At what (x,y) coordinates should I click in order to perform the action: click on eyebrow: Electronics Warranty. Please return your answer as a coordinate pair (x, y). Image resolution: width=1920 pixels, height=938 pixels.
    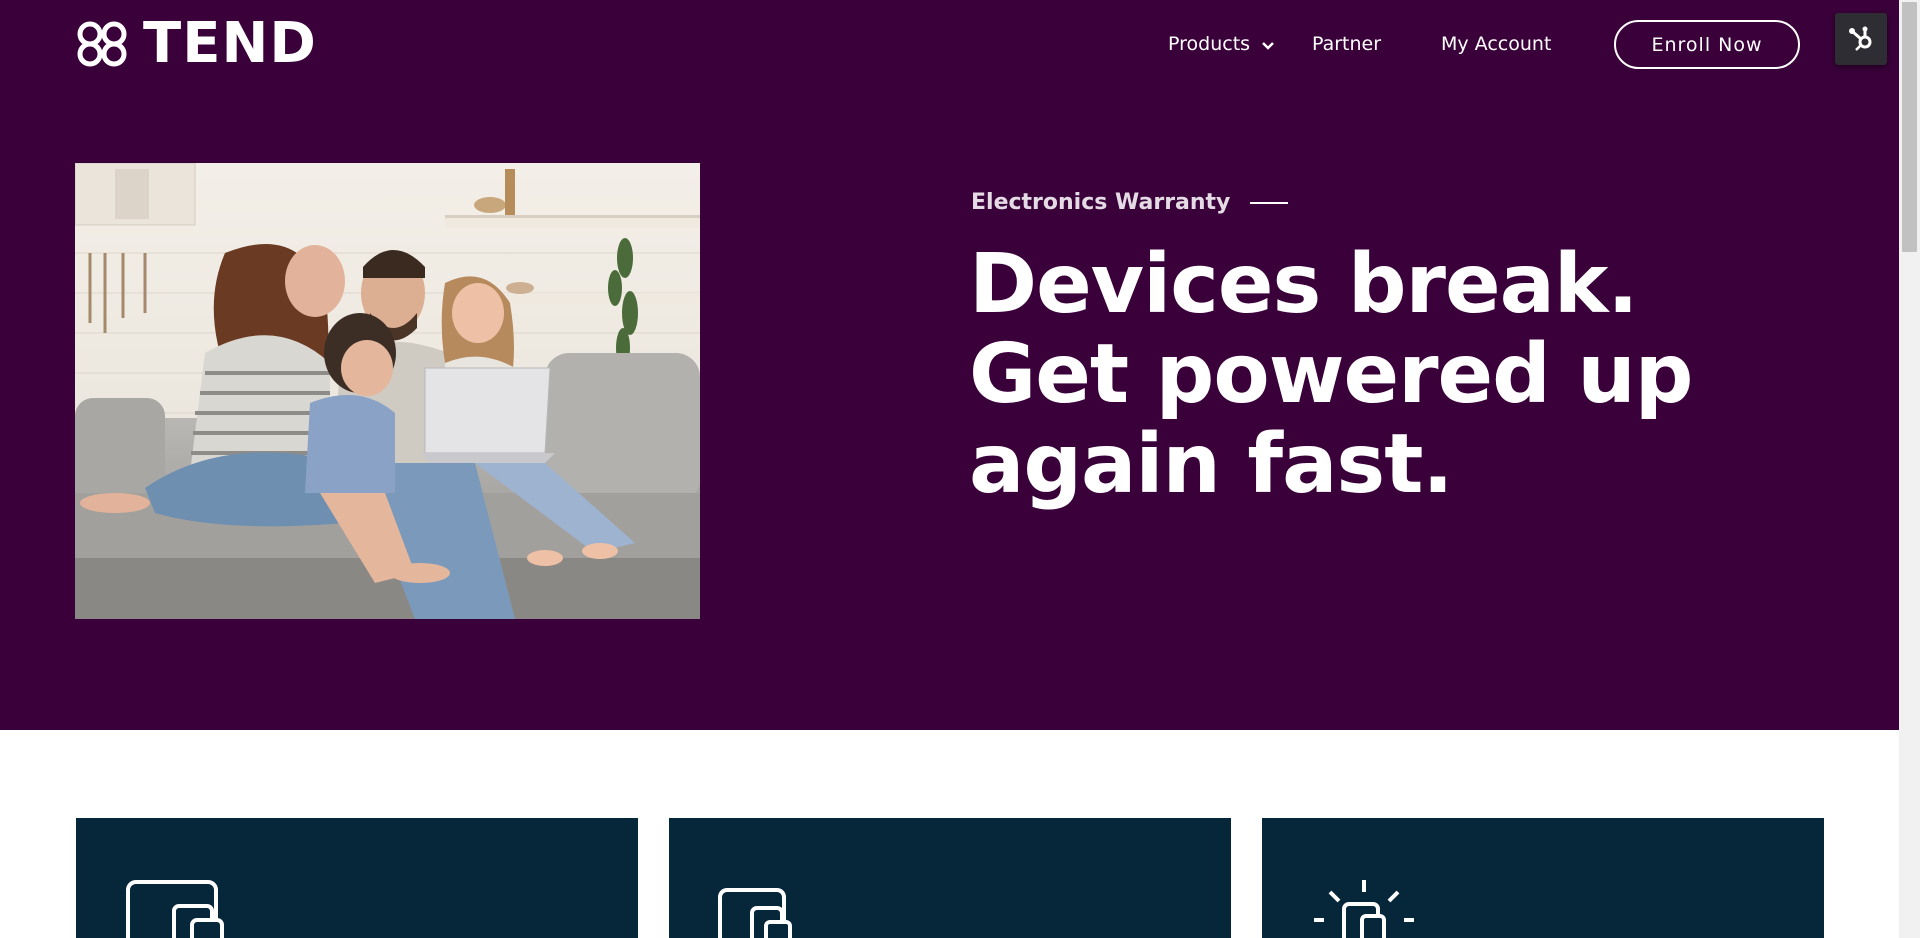
    Looking at the image, I should click on (1130, 202).